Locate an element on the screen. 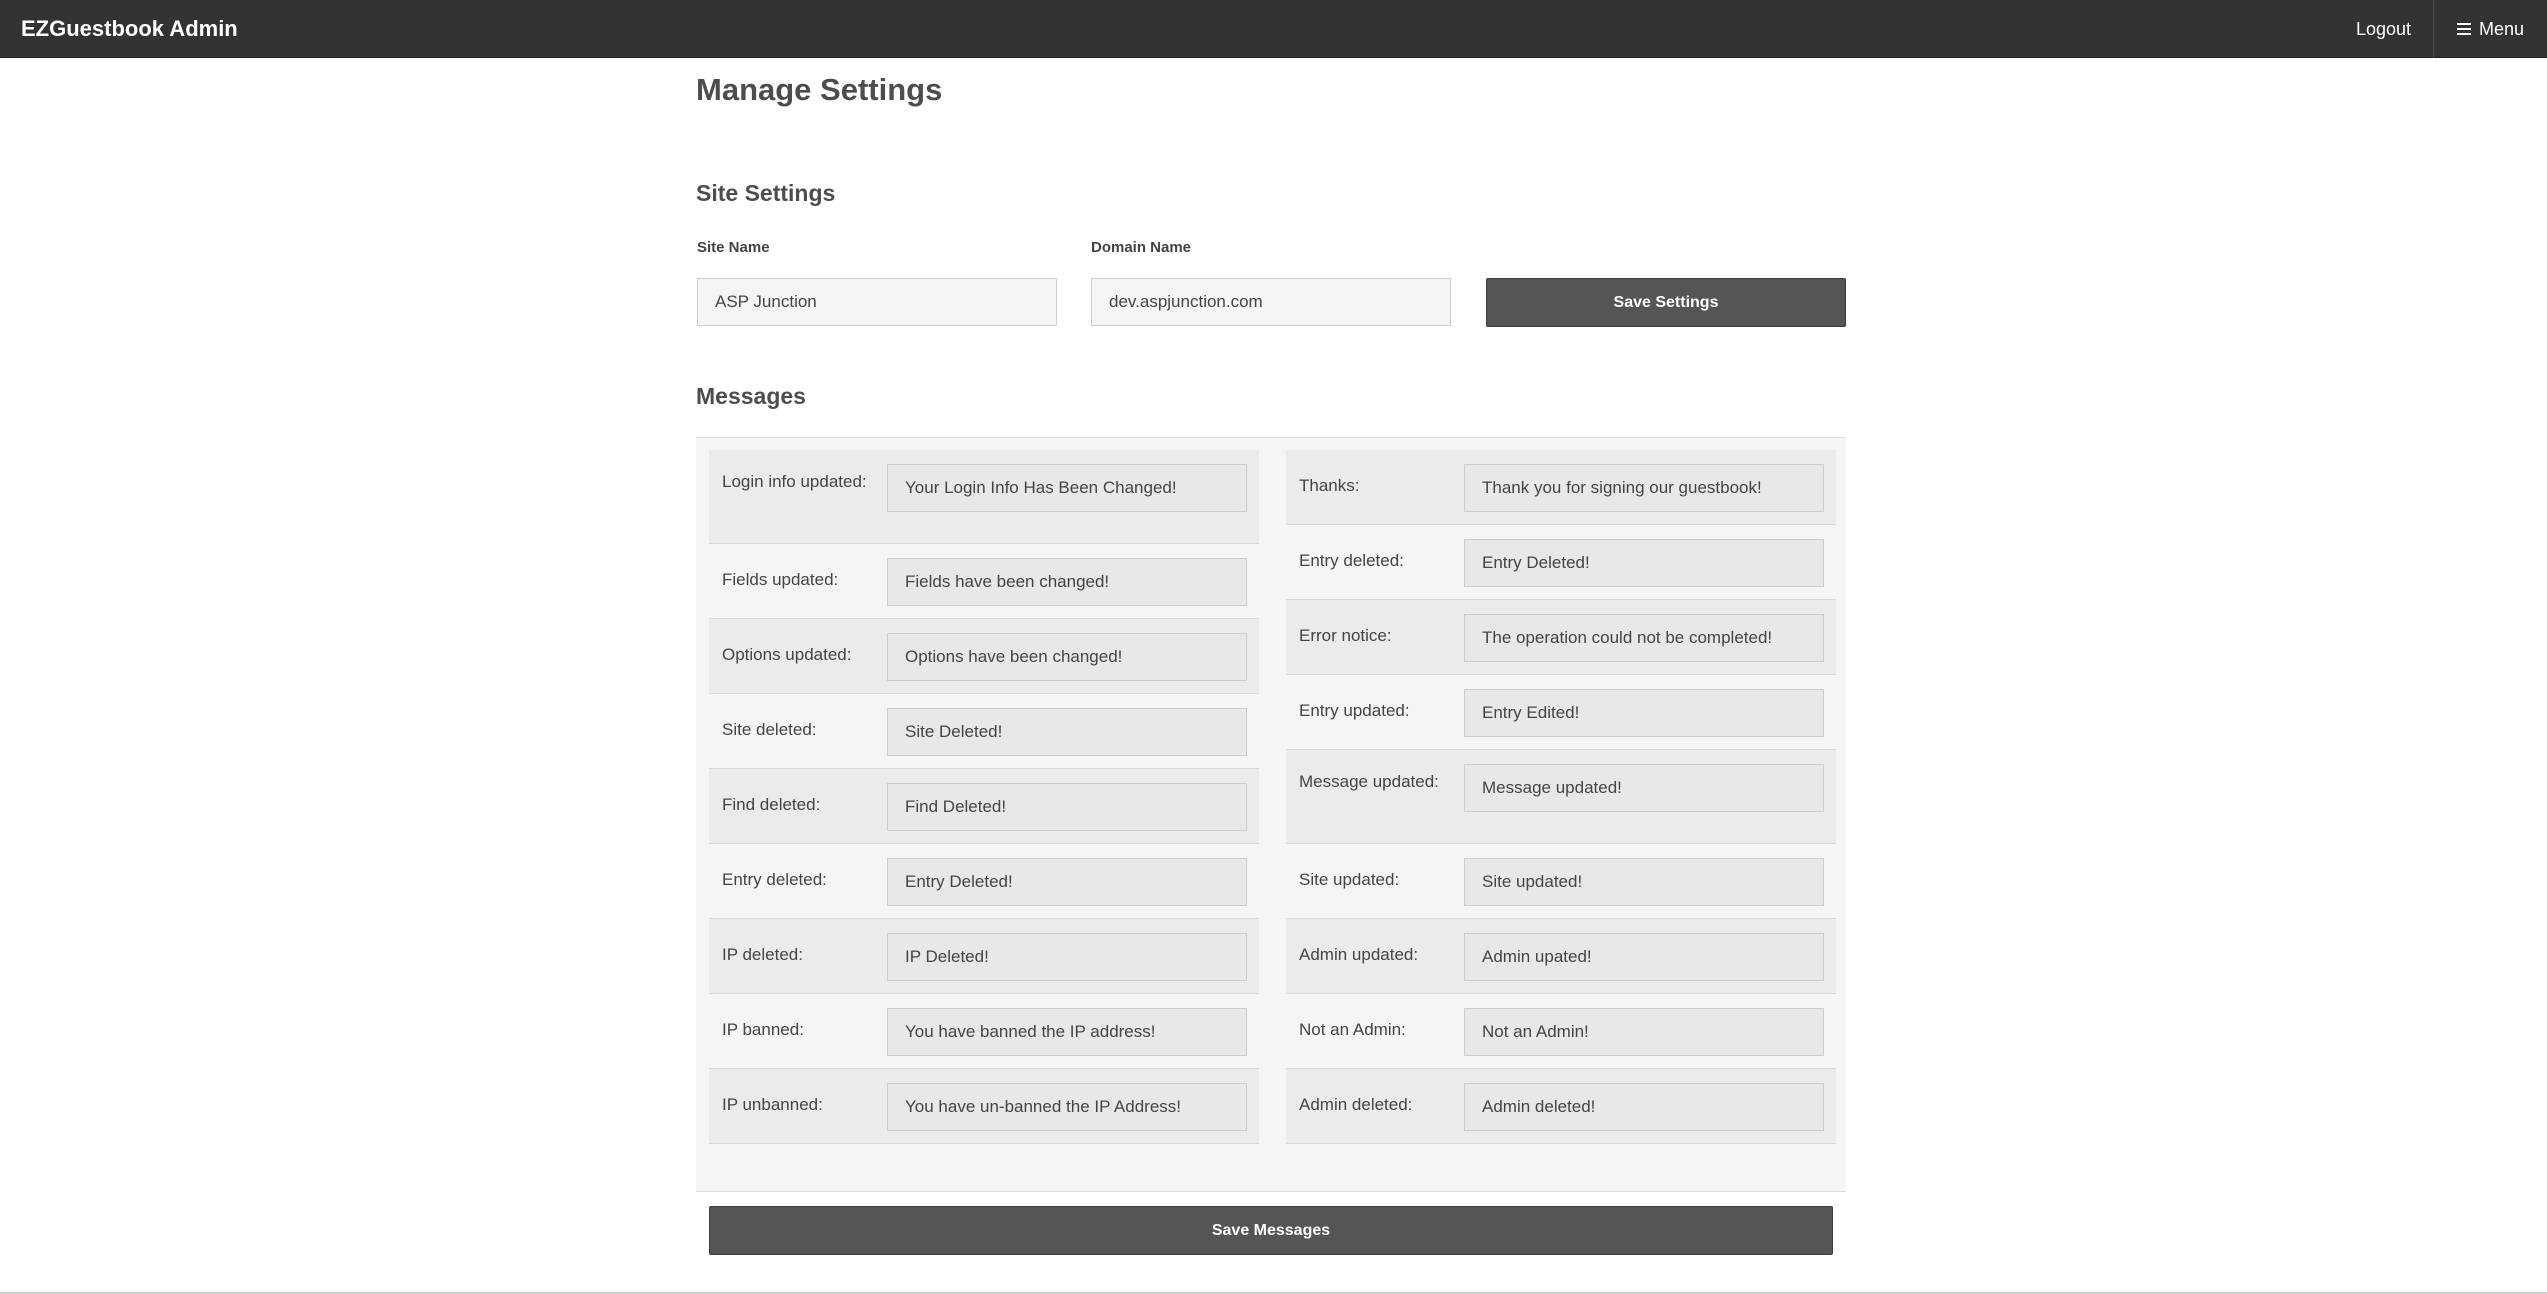 The image size is (2547, 1294). brand-link: EZGuestbook Admin is located at coordinates (129, 29).